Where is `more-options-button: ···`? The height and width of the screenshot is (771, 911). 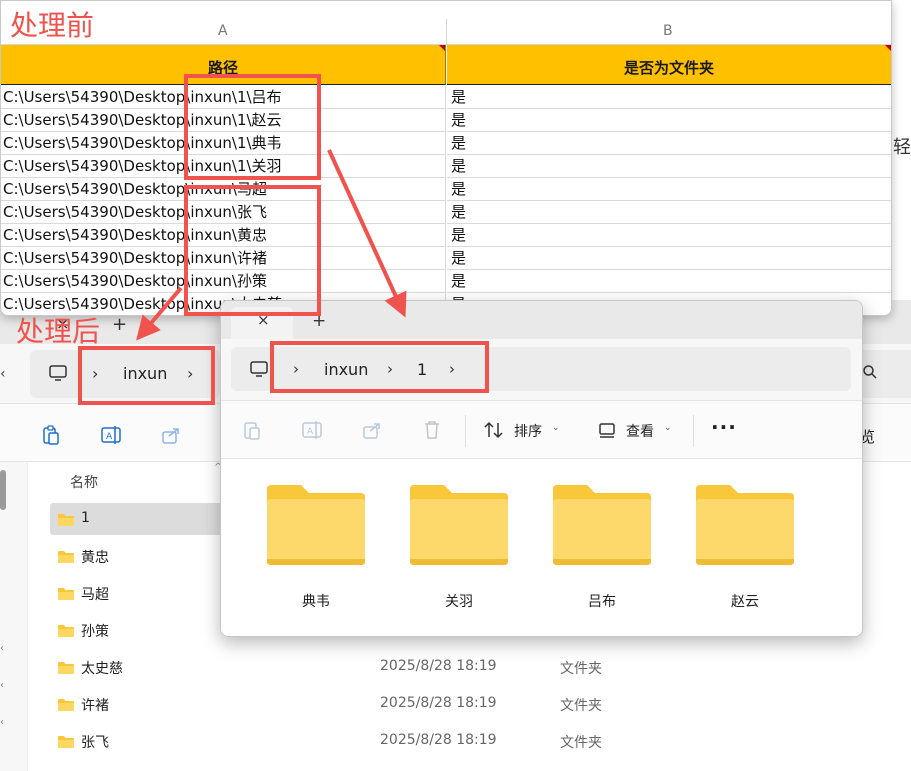 more-options-button: ··· is located at coordinates (724, 427).